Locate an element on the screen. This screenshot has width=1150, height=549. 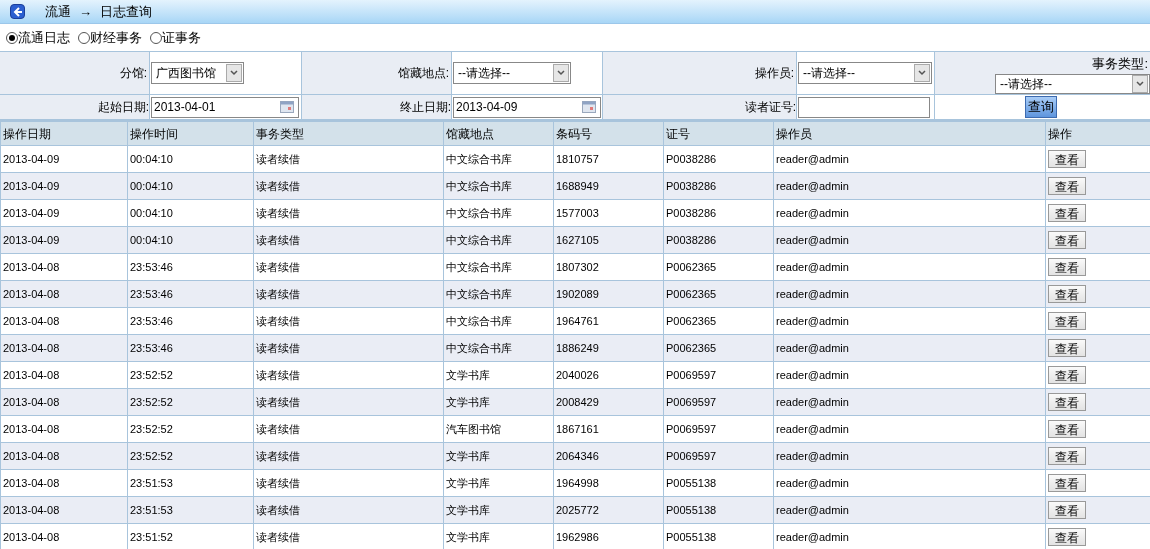
radio-option: 流通日志 is located at coordinates (38, 37).